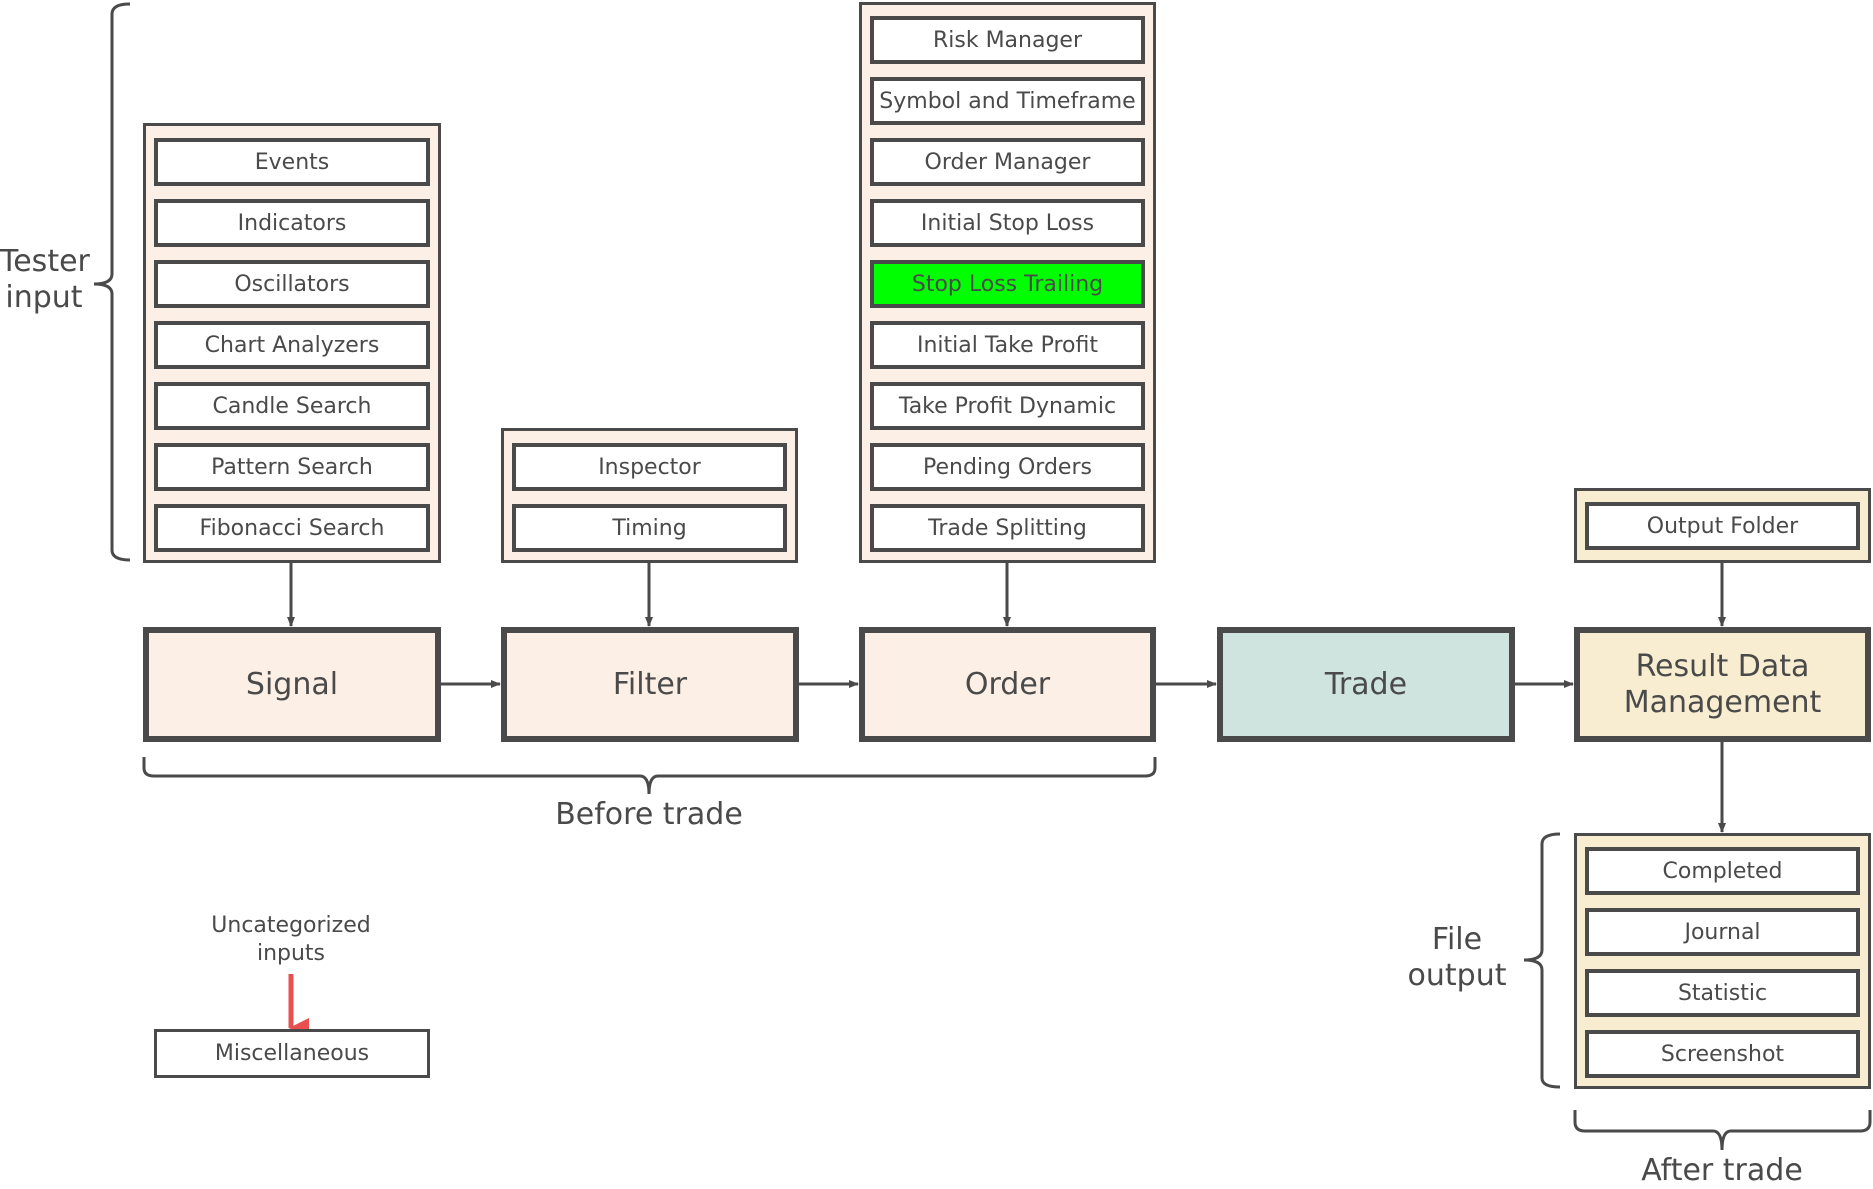  I want to click on output-folder-group: Output Folder, so click(1722, 525).